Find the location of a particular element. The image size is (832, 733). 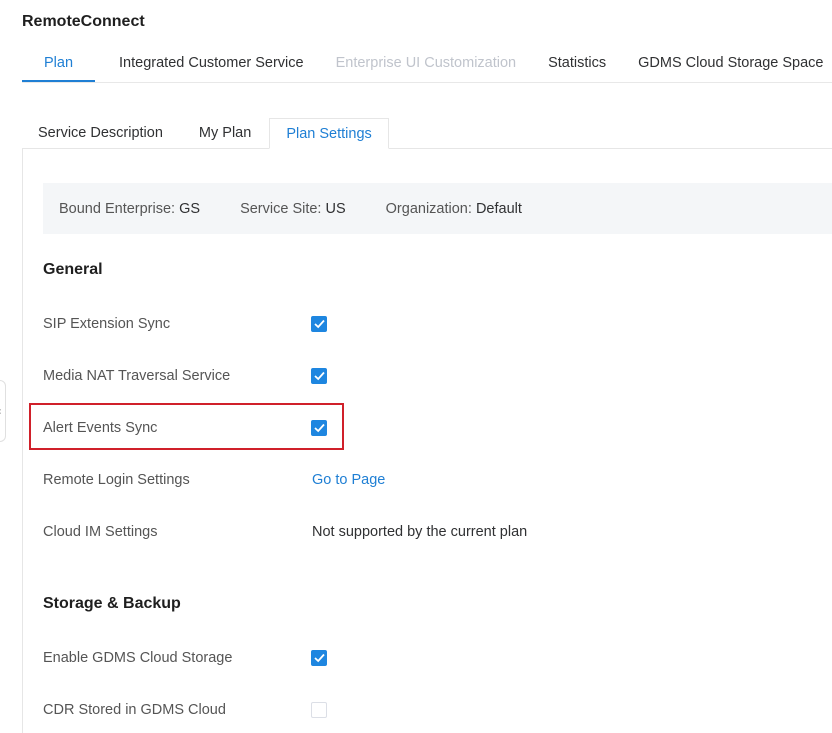

setting-label: Enable GDMS Cloud Storage is located at coordinates (138, 658).